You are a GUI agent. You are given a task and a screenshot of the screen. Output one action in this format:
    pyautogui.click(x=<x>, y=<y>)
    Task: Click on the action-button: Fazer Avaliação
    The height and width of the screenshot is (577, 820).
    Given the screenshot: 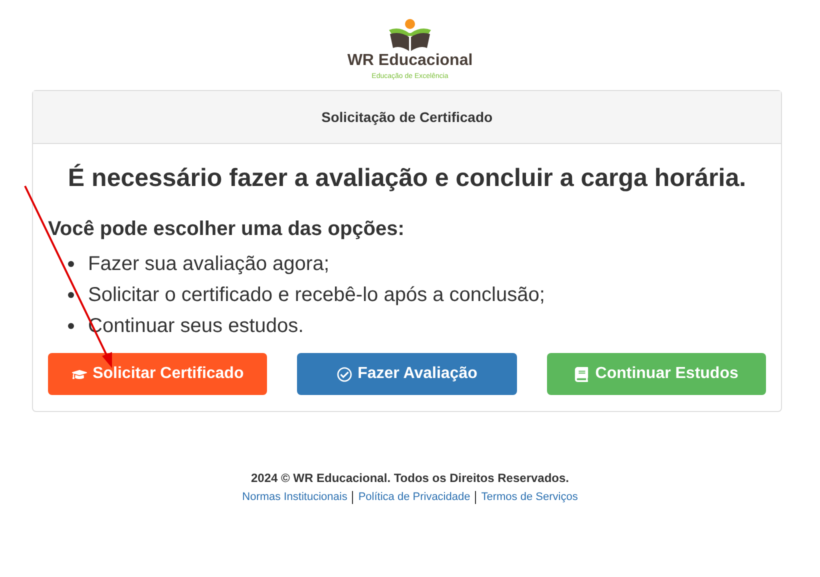 What is the action you would take?
    pyautogui.click(x=407, y=374)
    